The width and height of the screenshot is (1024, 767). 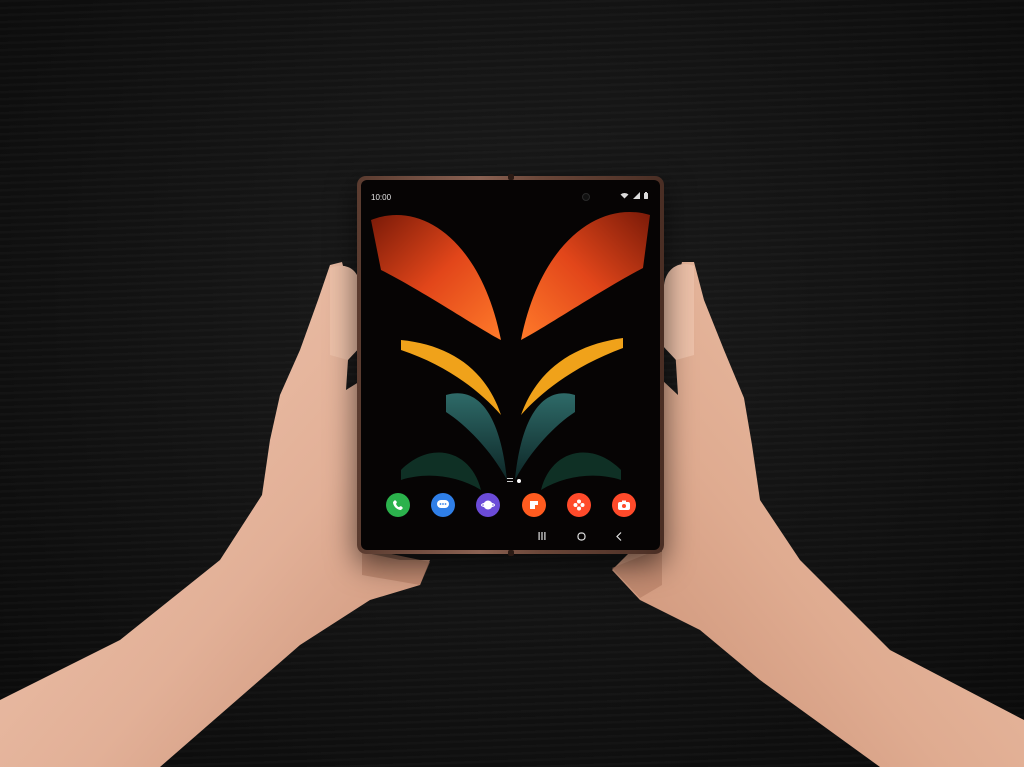 What do you see at coordinates (581, 471) in the screenshot?
I see `right-green-leaf` at bounding box center [581, 471].